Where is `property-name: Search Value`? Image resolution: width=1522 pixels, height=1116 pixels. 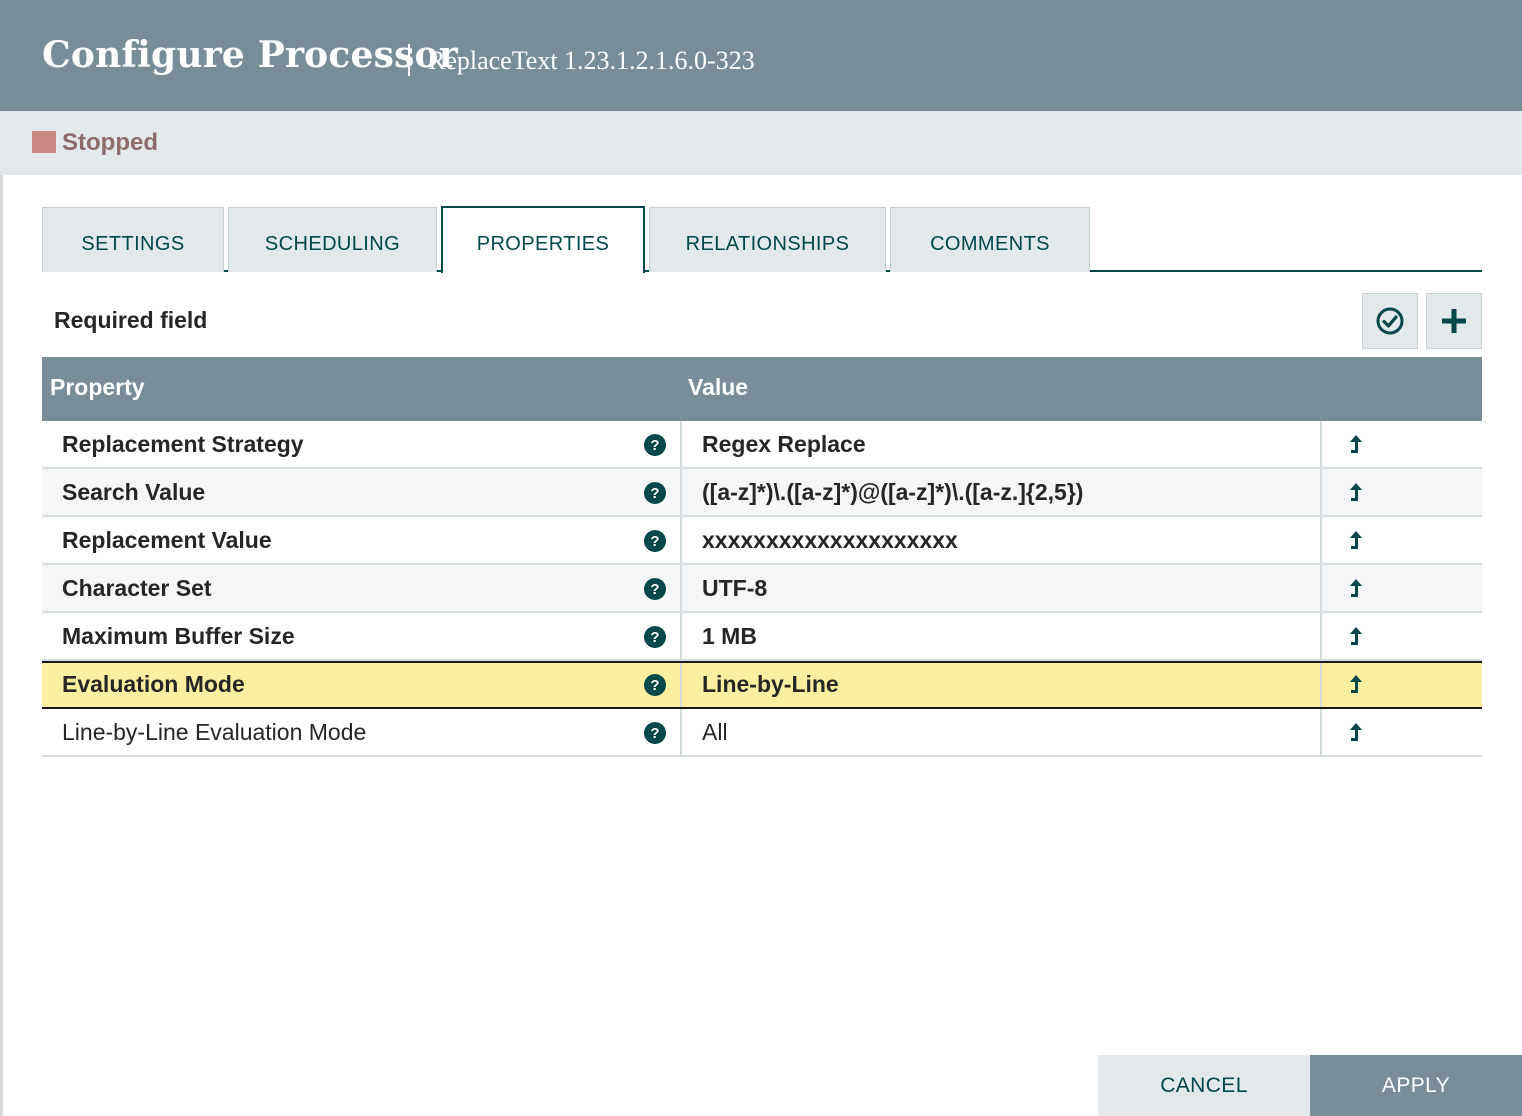
property-name: Search Value is located at coordinates (134, 492).